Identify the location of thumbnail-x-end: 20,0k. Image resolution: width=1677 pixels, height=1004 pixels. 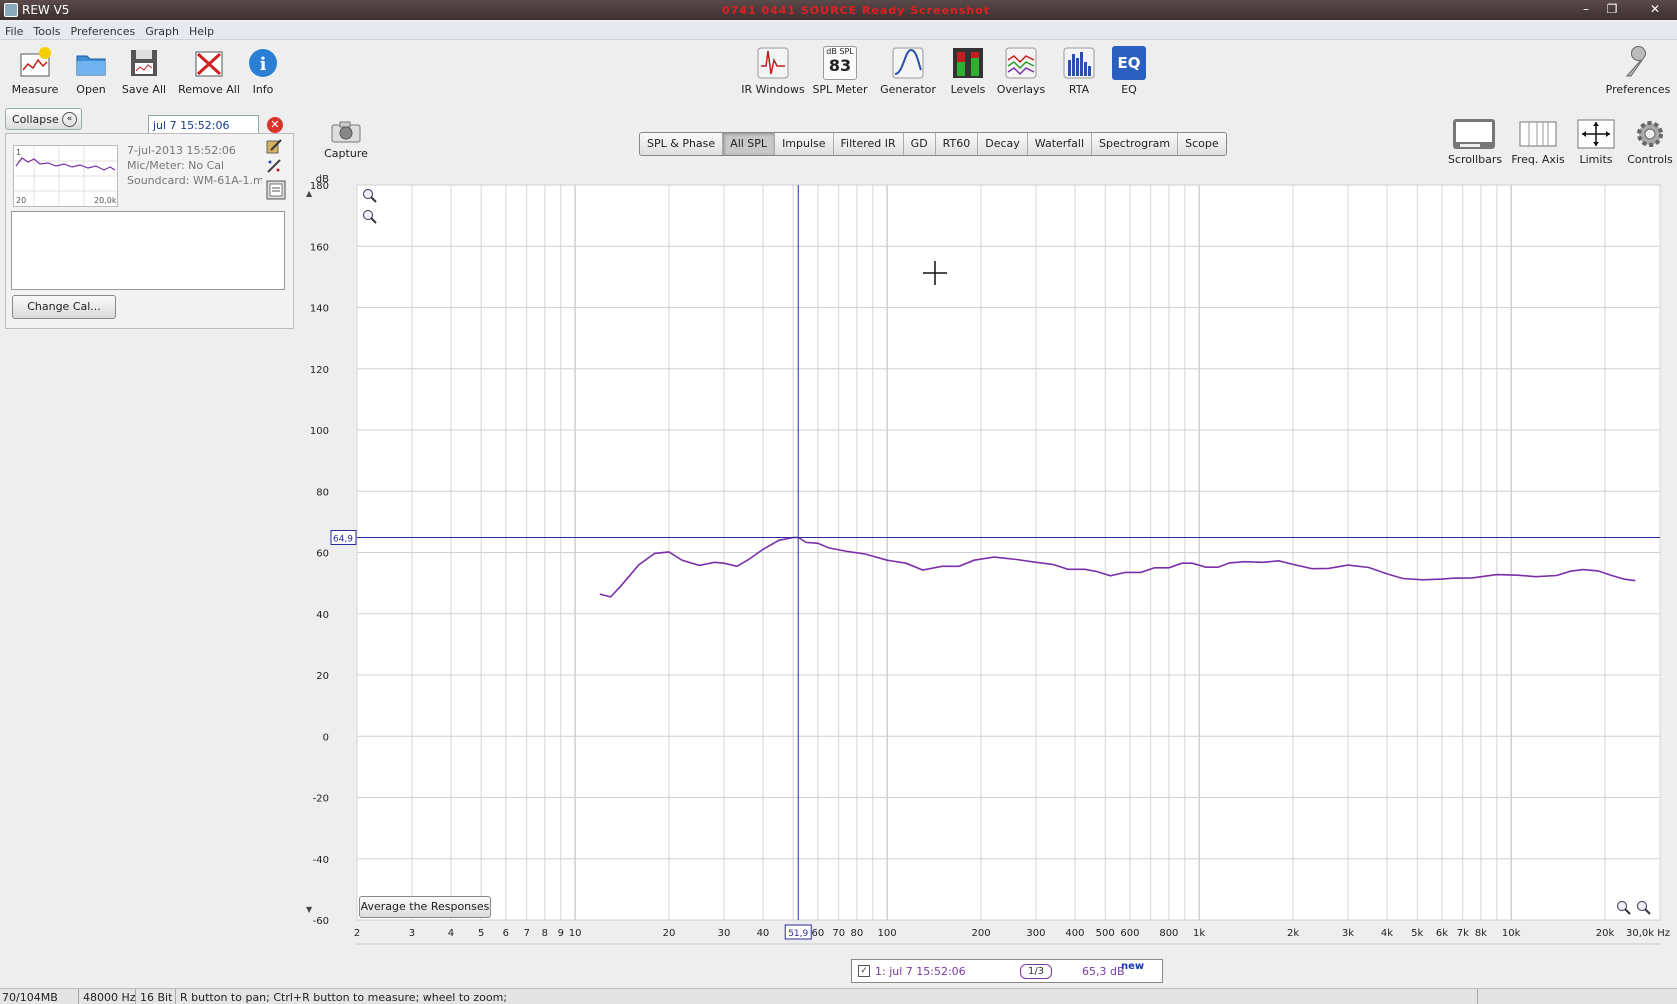
(105, 200).